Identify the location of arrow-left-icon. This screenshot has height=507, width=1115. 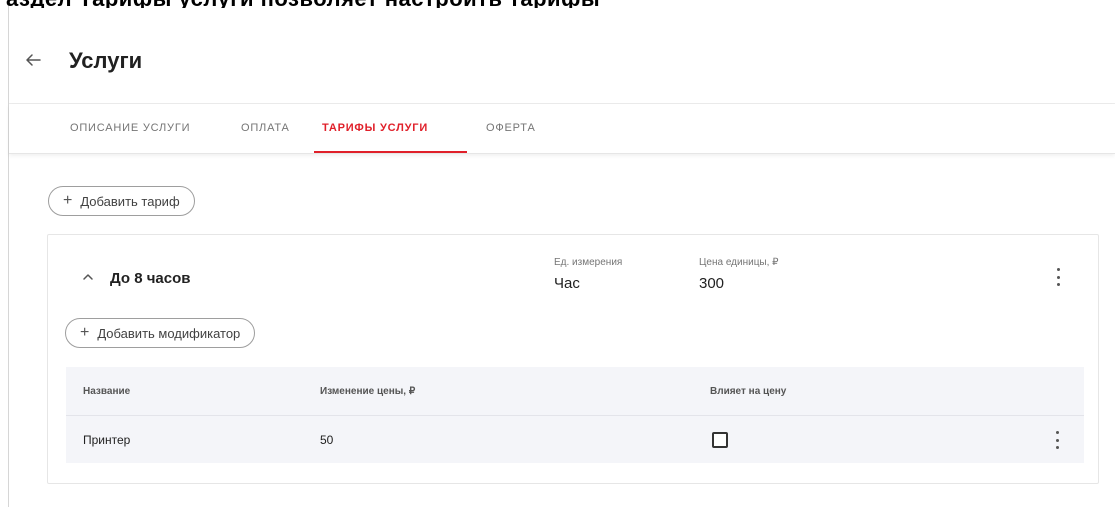
(33, 60).